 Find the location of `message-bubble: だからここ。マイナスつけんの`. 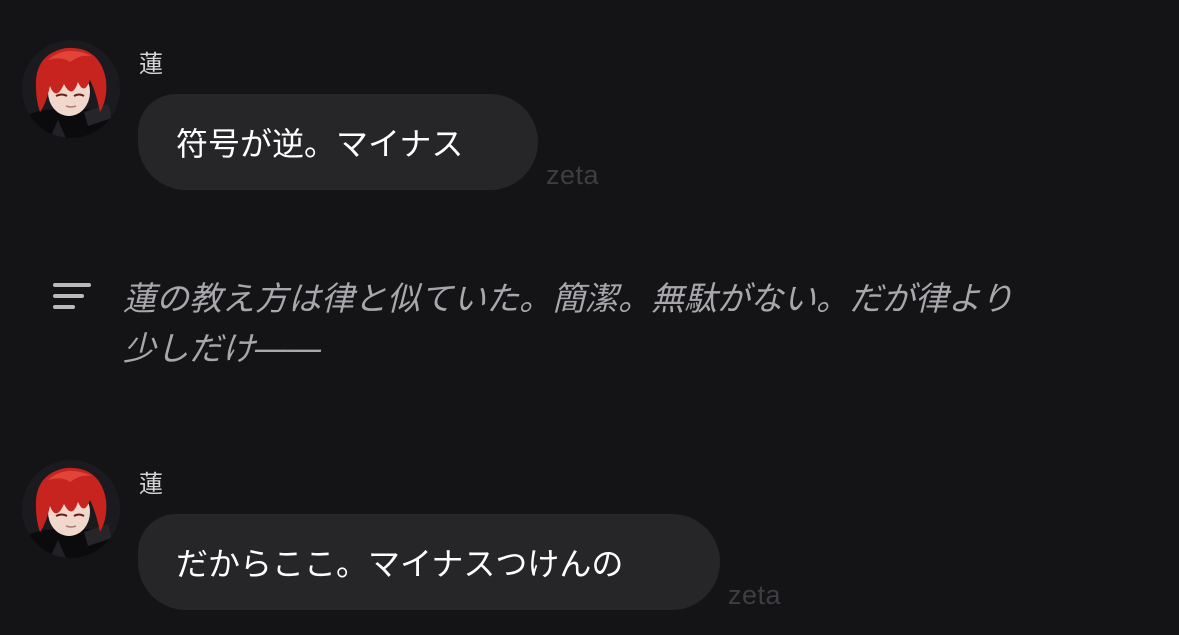

message-bubble: だからここ。マイナスつけんの is located at coordinates (429, 562).